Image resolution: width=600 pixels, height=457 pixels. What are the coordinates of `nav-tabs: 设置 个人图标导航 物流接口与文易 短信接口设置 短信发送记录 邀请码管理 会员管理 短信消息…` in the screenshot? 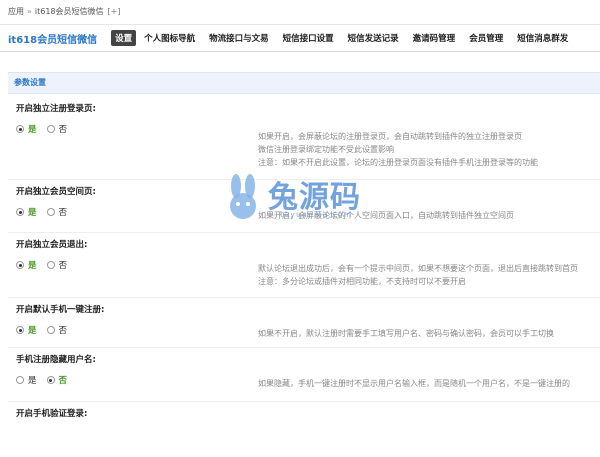 It's located at (346, 38).